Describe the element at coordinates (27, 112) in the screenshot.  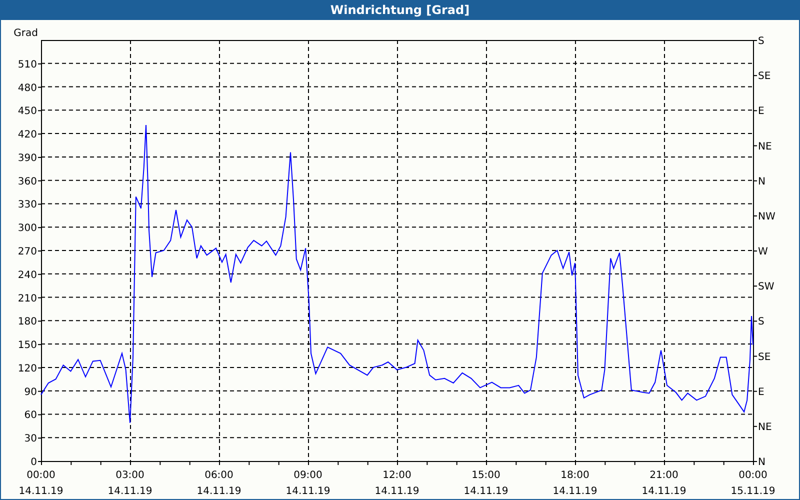
I see `axis-label: 450` at that location.